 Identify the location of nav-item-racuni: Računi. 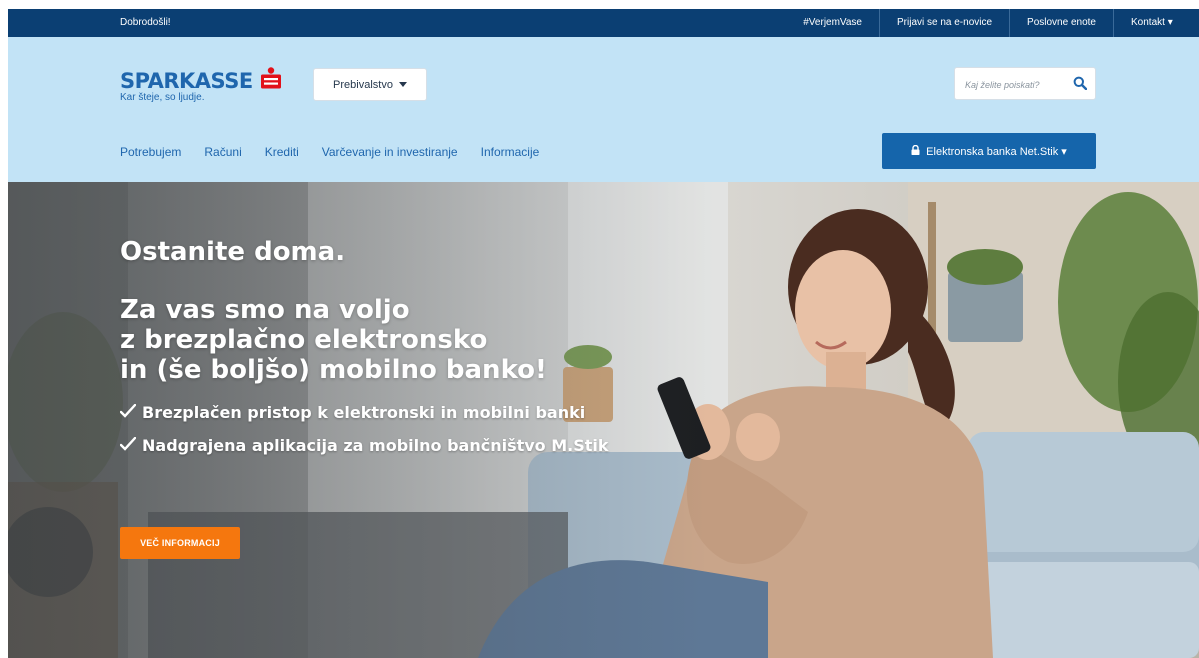
(222, 152).